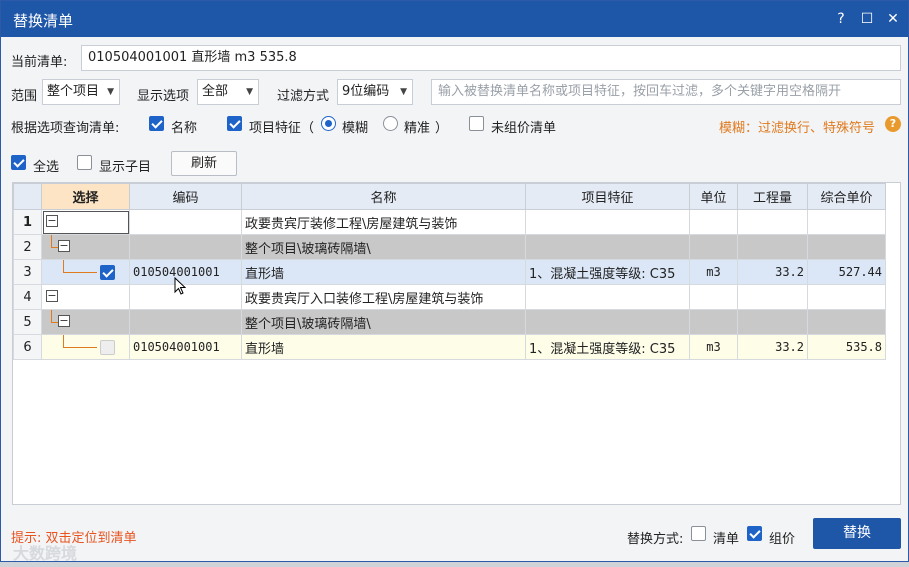  I want to click on mode-list-checkbox, so click(698, 533).